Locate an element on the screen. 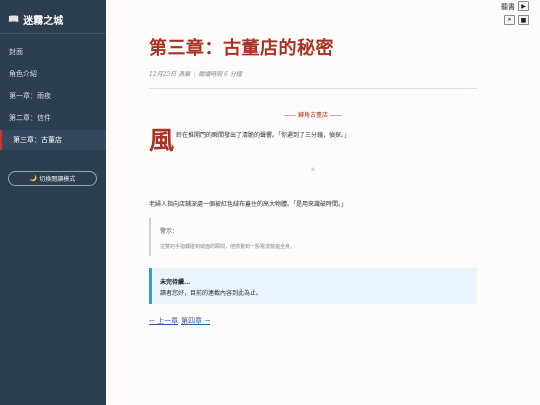 The image size is (540, 405). reading-time: 閱讀時間 6 分鐘 is located at coordinates (220, 74).